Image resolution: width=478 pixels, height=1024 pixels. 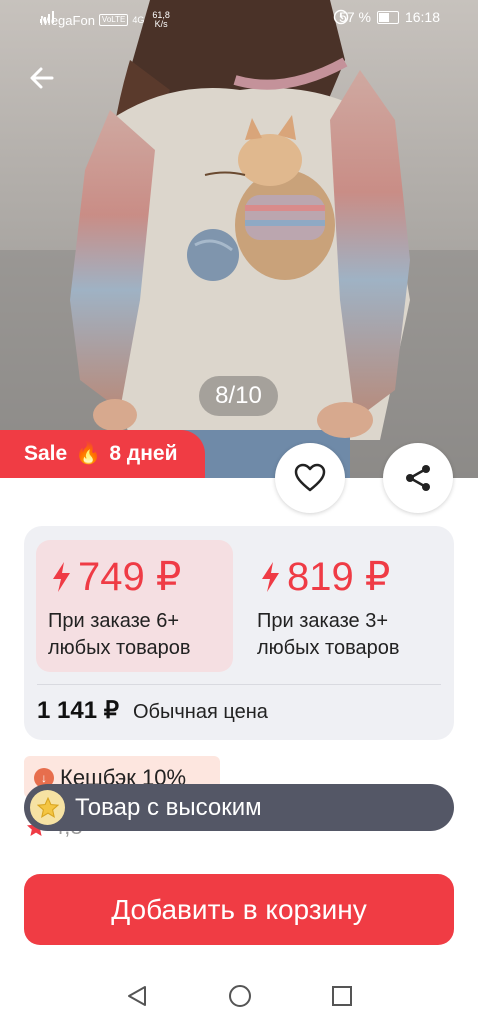 I want to click on regular-price: 1 141 ₽ Обычная цена, so click(x=152, y=710).